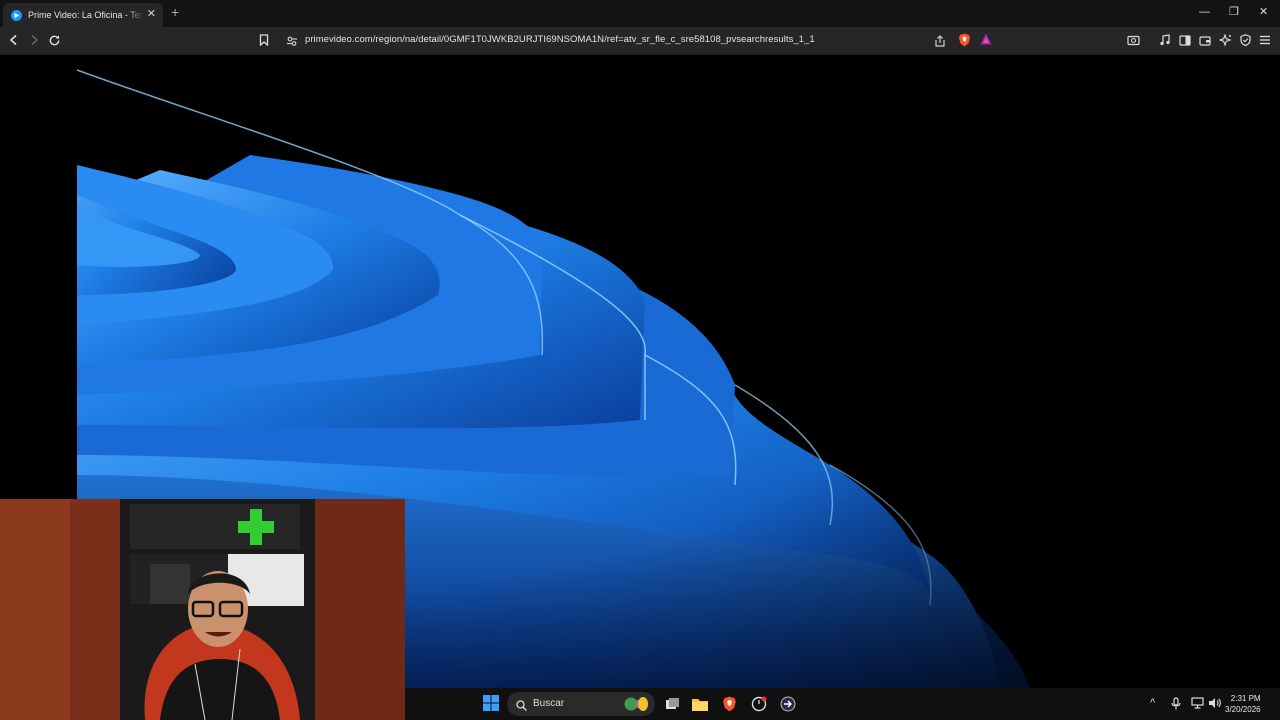 The image size is (1280, 720). Describe the element at coordinates (636, 706) in the screenshot. I see `search-highlight-icon` at that location.